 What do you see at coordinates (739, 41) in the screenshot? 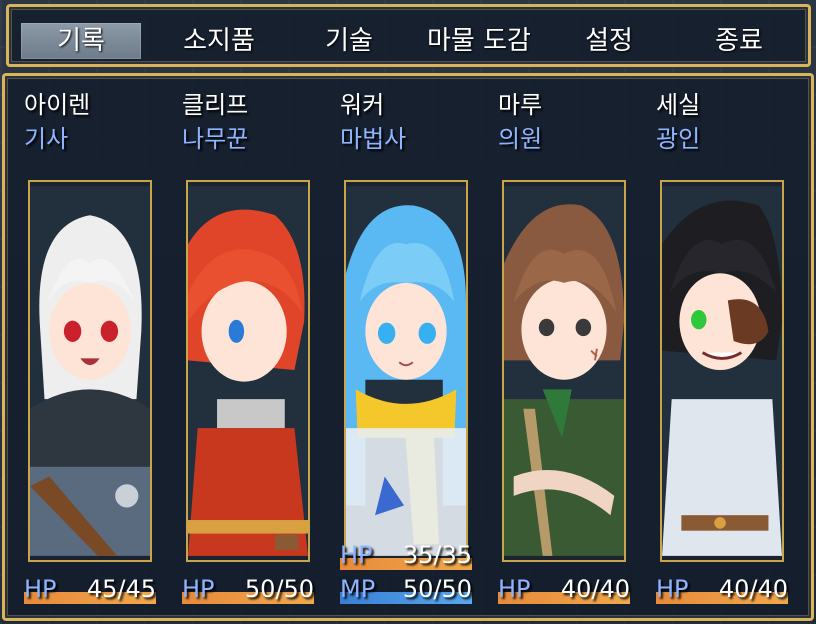
I see `menu-item-quit: 종료` at bounding box center [739, 41].